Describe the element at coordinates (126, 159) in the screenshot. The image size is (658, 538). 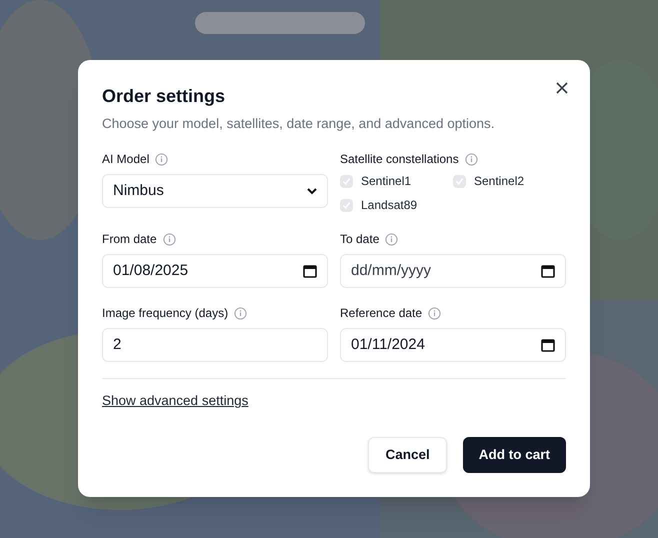
I see `field-label: AI Model` at that location.